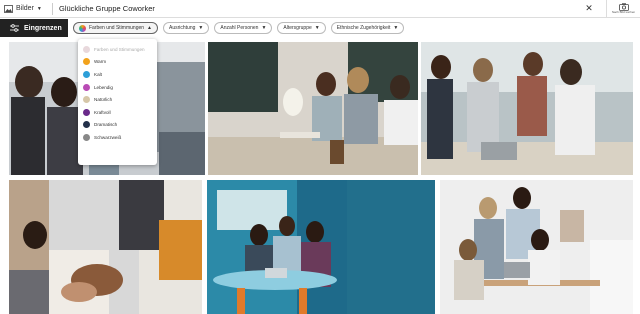  What do you see at coordinates (239, 28) in the screenshot?
I see `filter-chip-label: Anzahl Personen` at bounding box center [239, 28].